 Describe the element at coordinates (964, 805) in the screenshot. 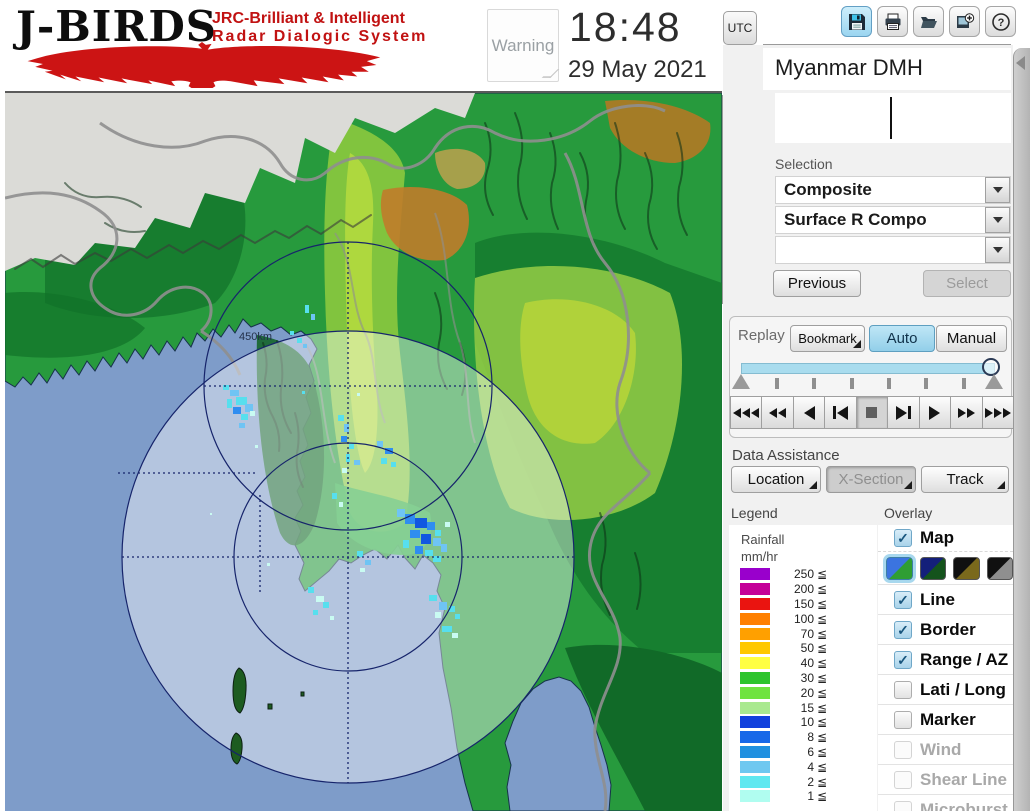

I see `overlay-item-label: Microburst` at that location.